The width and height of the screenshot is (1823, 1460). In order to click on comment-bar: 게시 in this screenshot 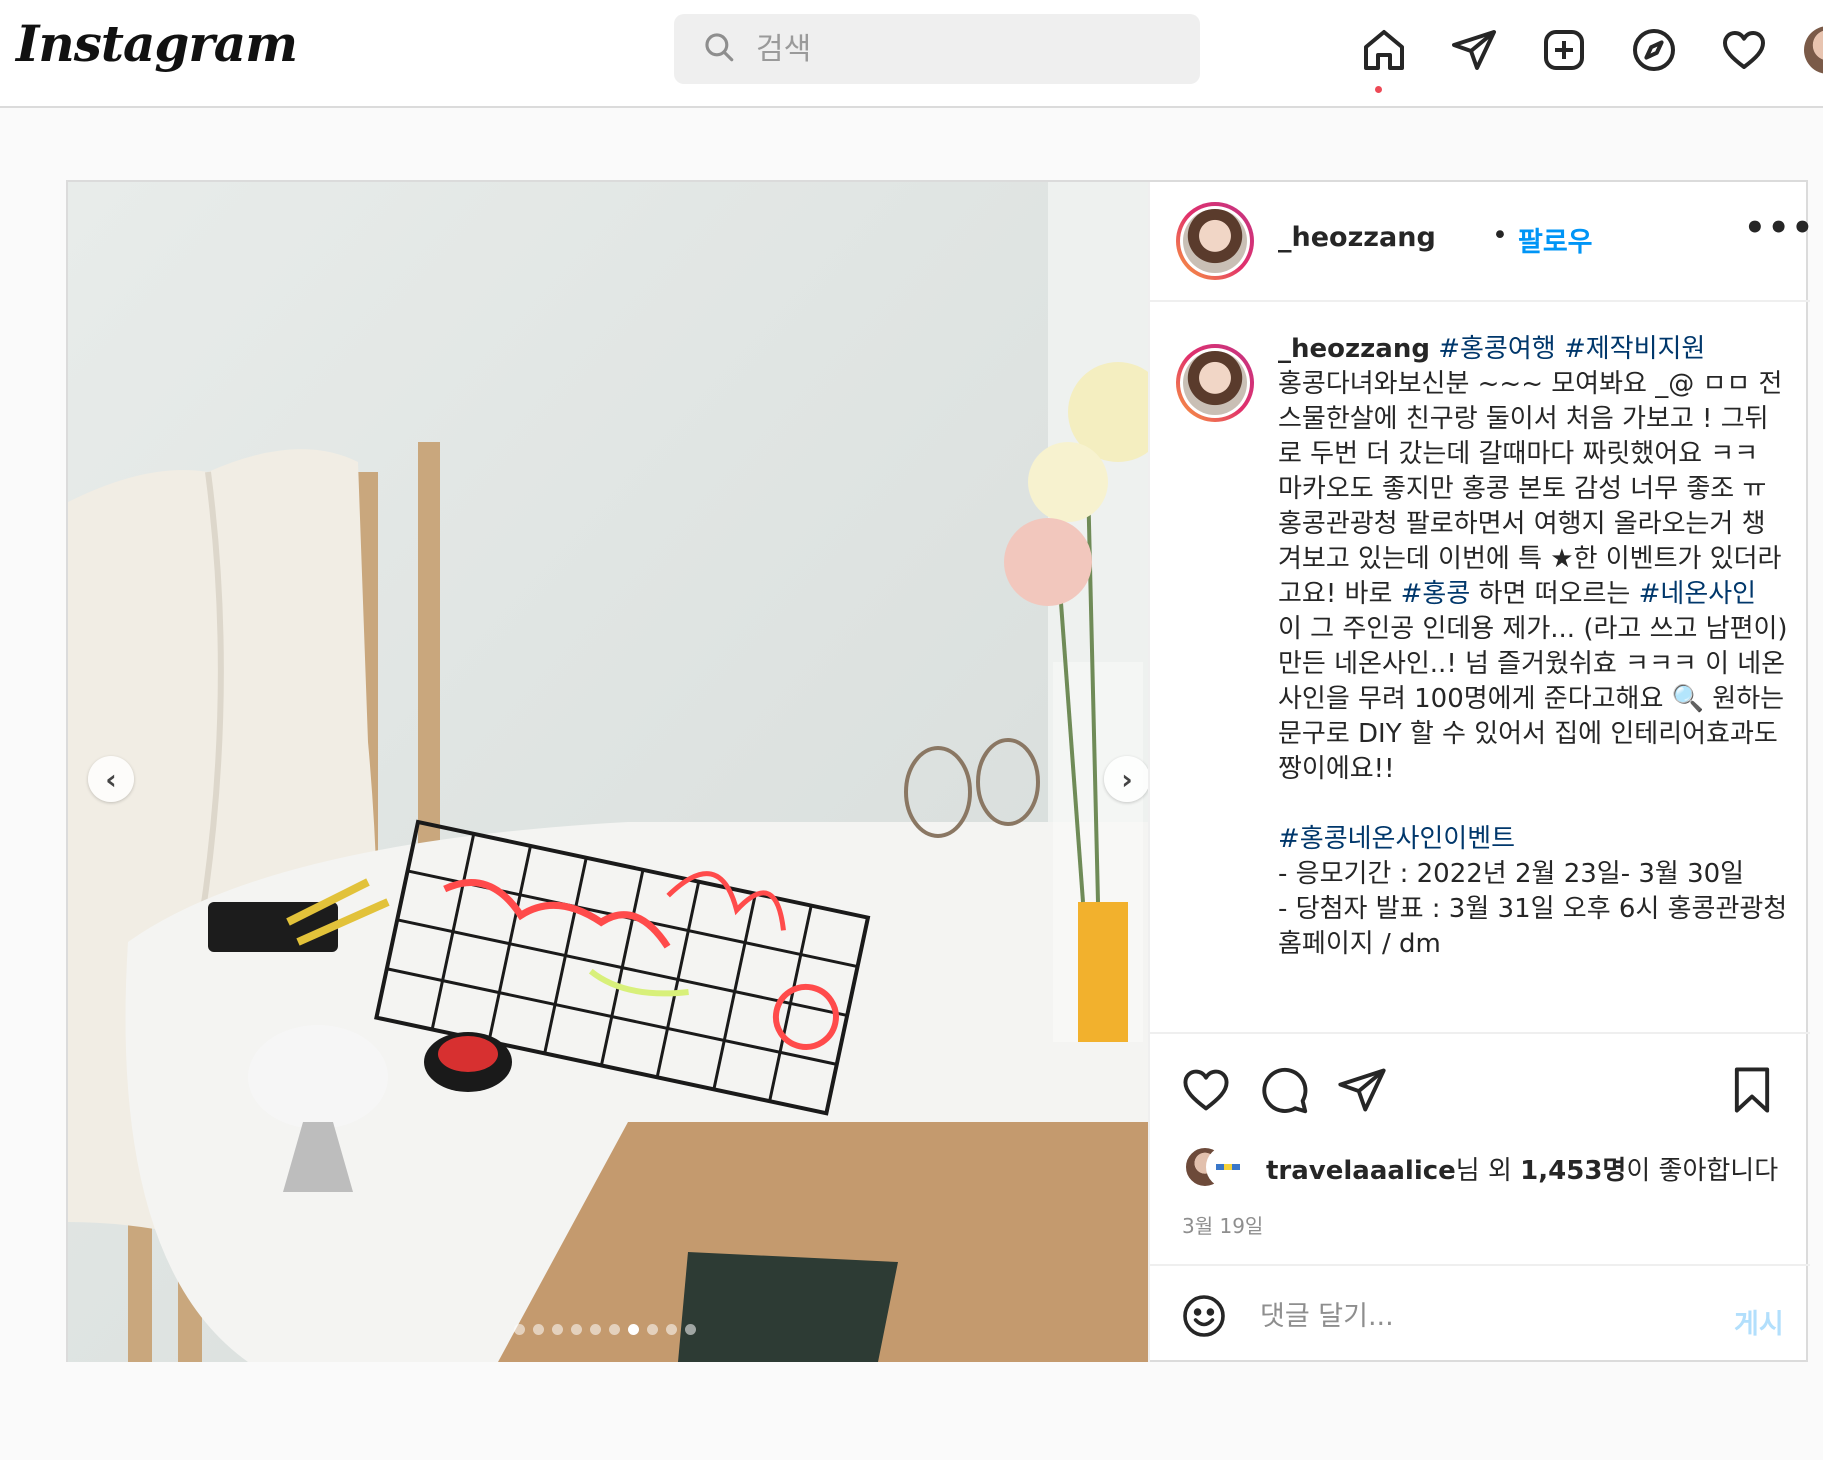, I will do `click(1480, 1314)`.